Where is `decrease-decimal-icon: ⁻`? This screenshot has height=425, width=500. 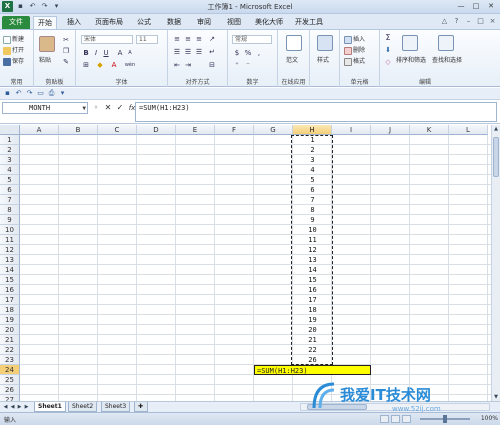
decrease-decimal-icon: ⁻ is located at coordinates (248, 65).